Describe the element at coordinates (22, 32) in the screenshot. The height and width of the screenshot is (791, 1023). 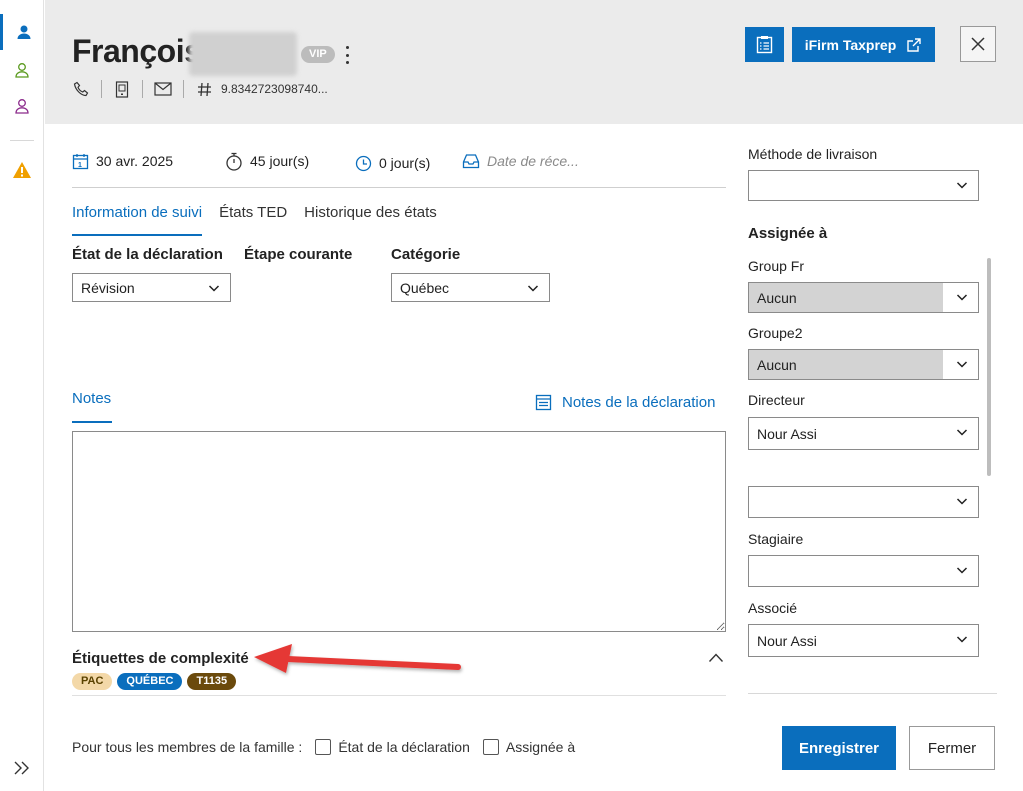
I see `client-profile-icon` at that location.